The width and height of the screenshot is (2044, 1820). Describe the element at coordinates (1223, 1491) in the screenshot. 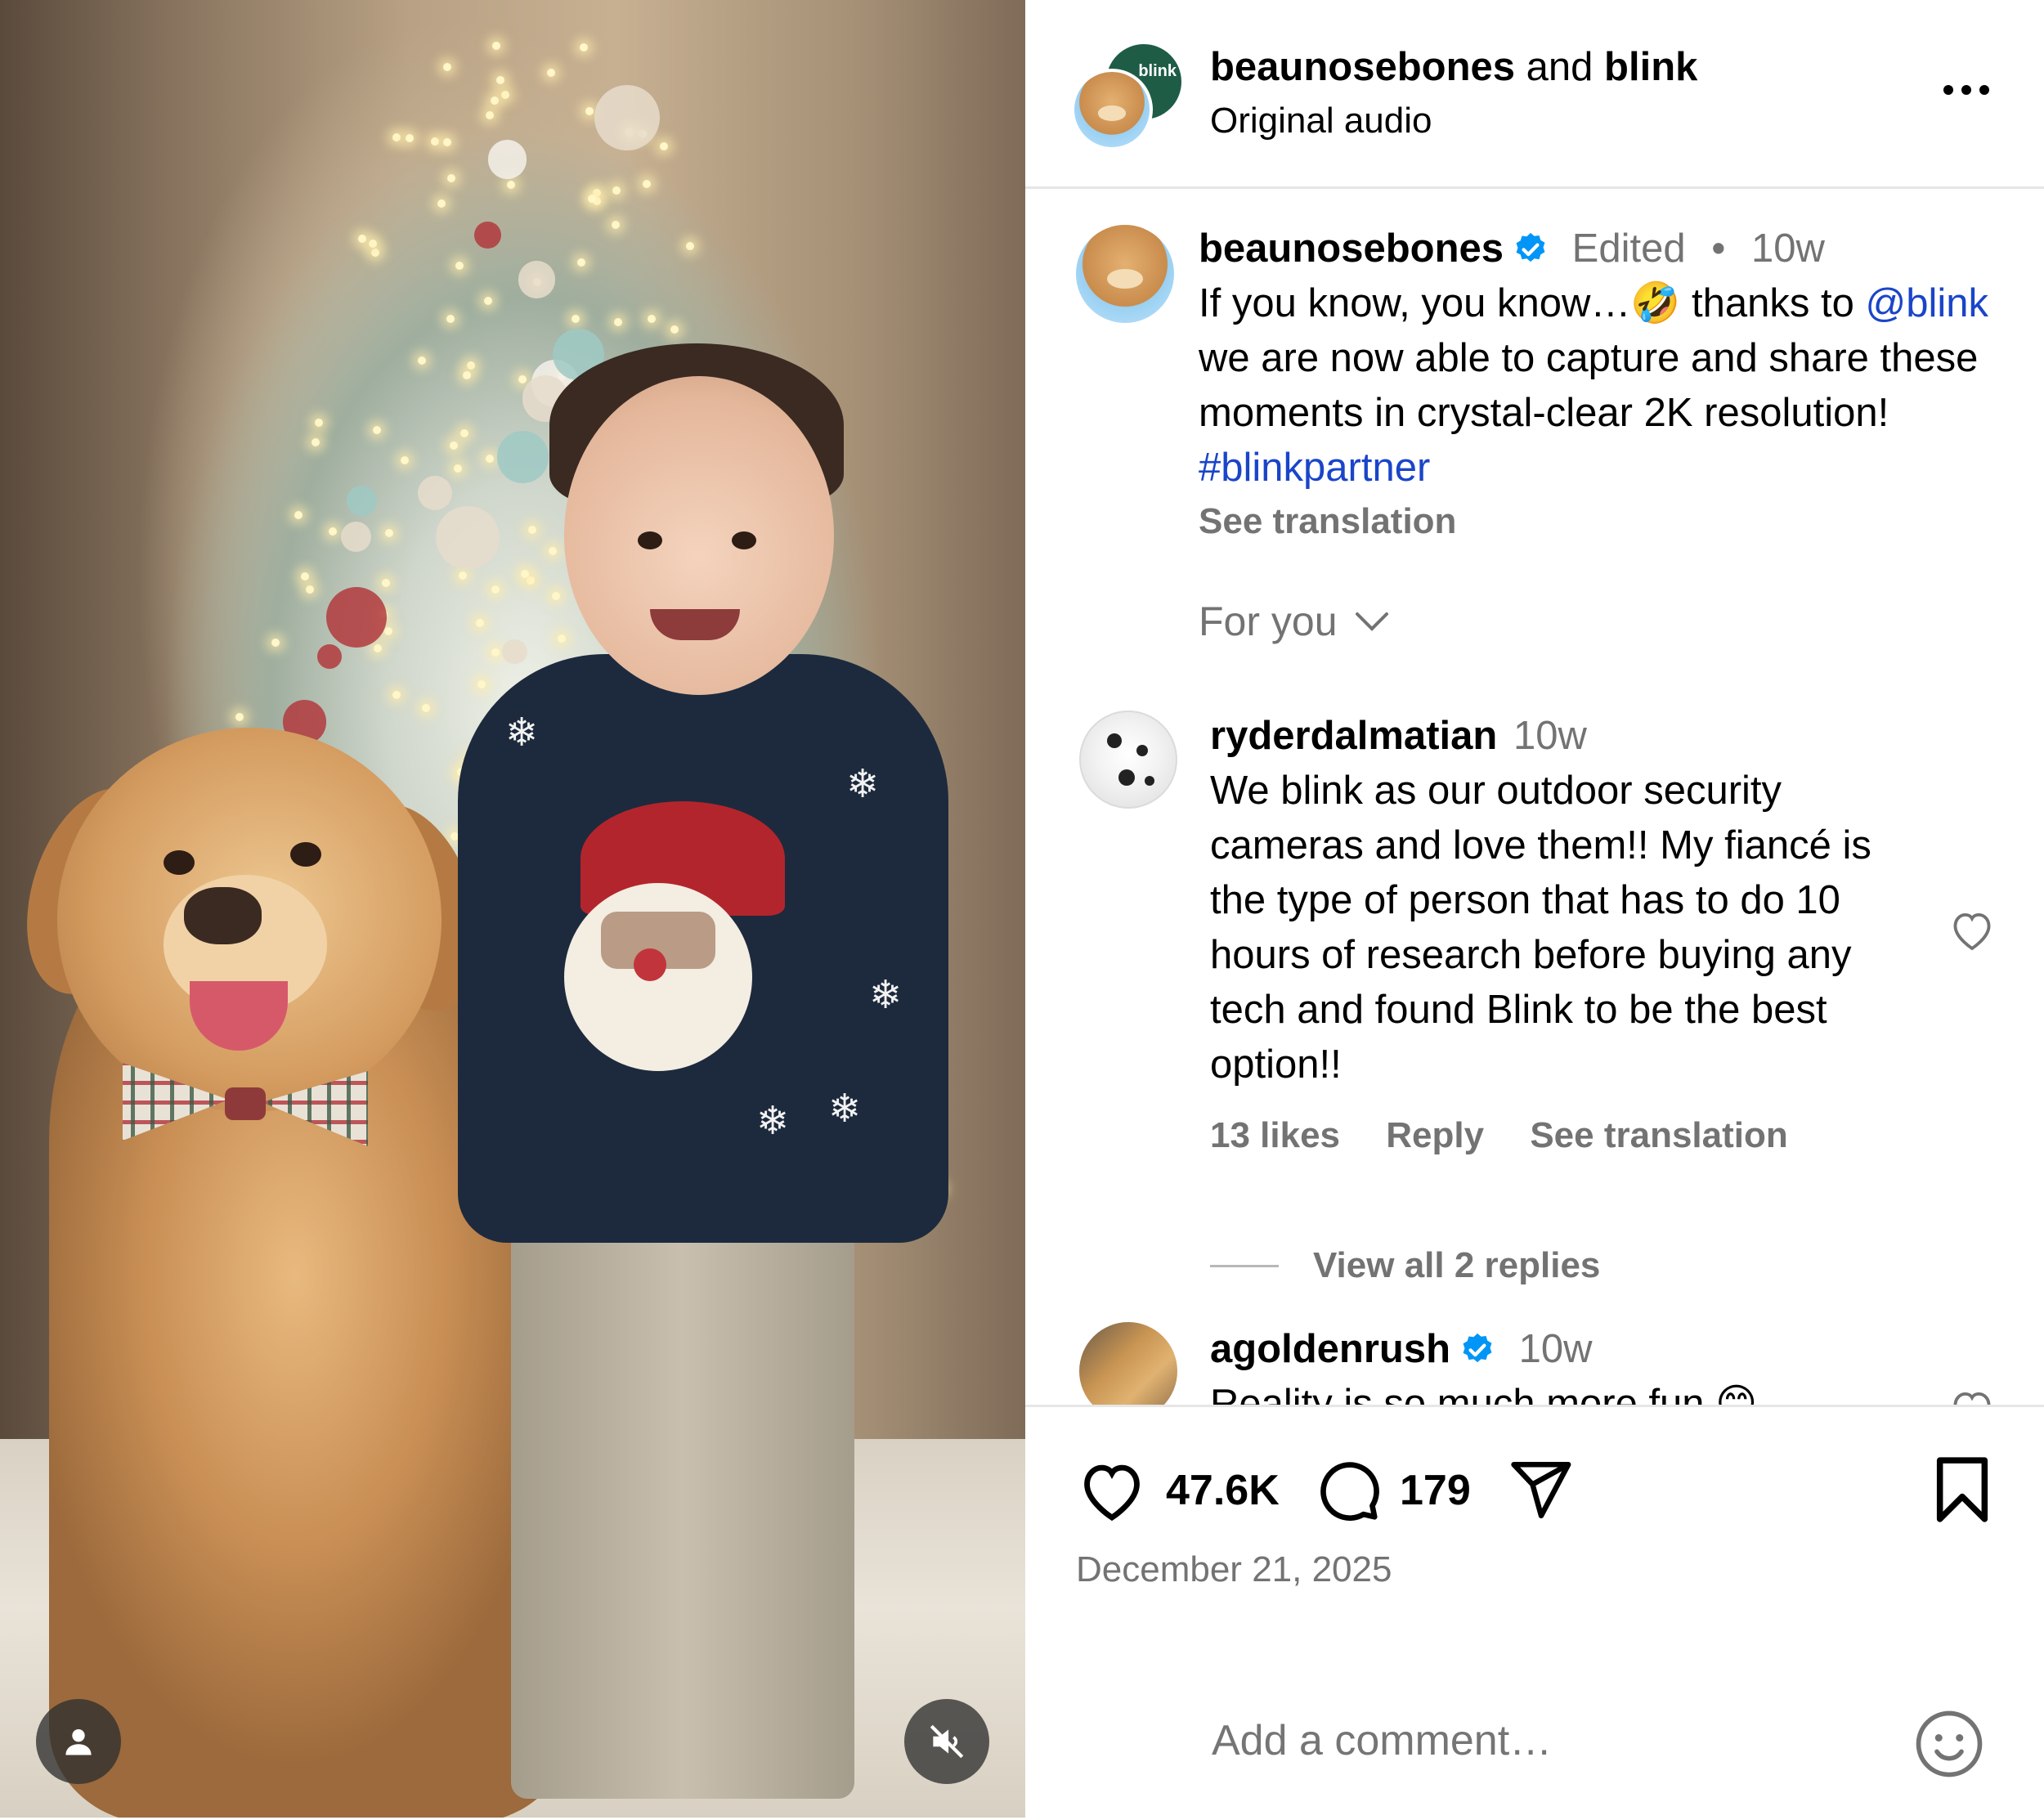

I see `likes-count: 47.6K` at that location.